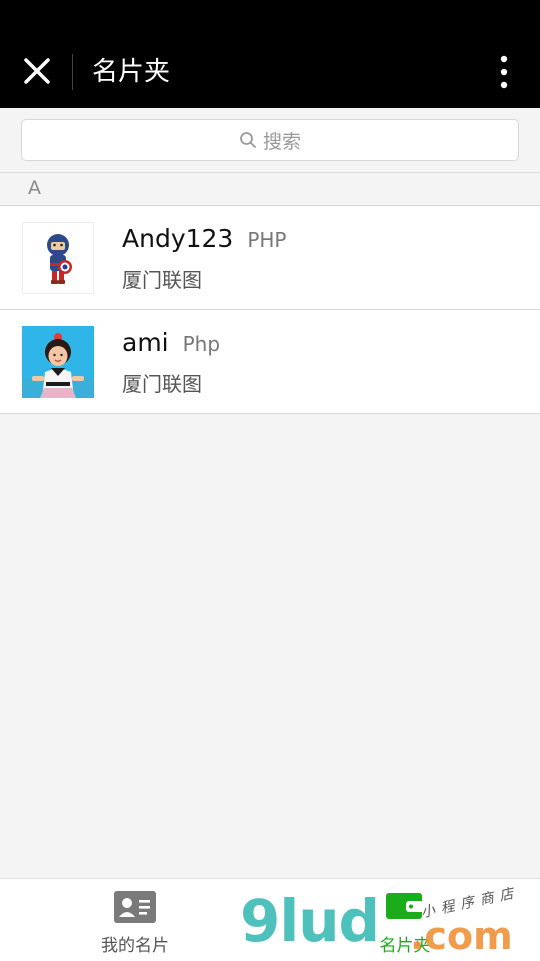 The image size is (540, 961). What do you see at coordinates (72, 72) in the screenshot?
I see `header-divider` at bounding box center [72, 72].